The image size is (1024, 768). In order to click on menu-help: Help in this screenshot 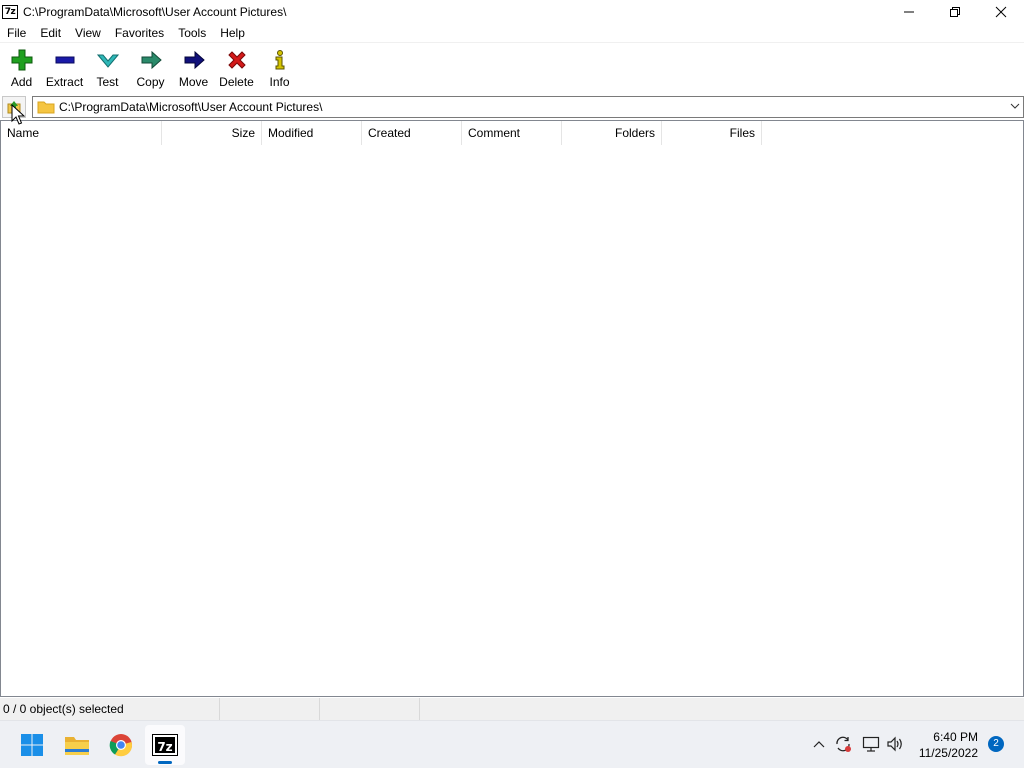, I will do `click(232, 33)`.